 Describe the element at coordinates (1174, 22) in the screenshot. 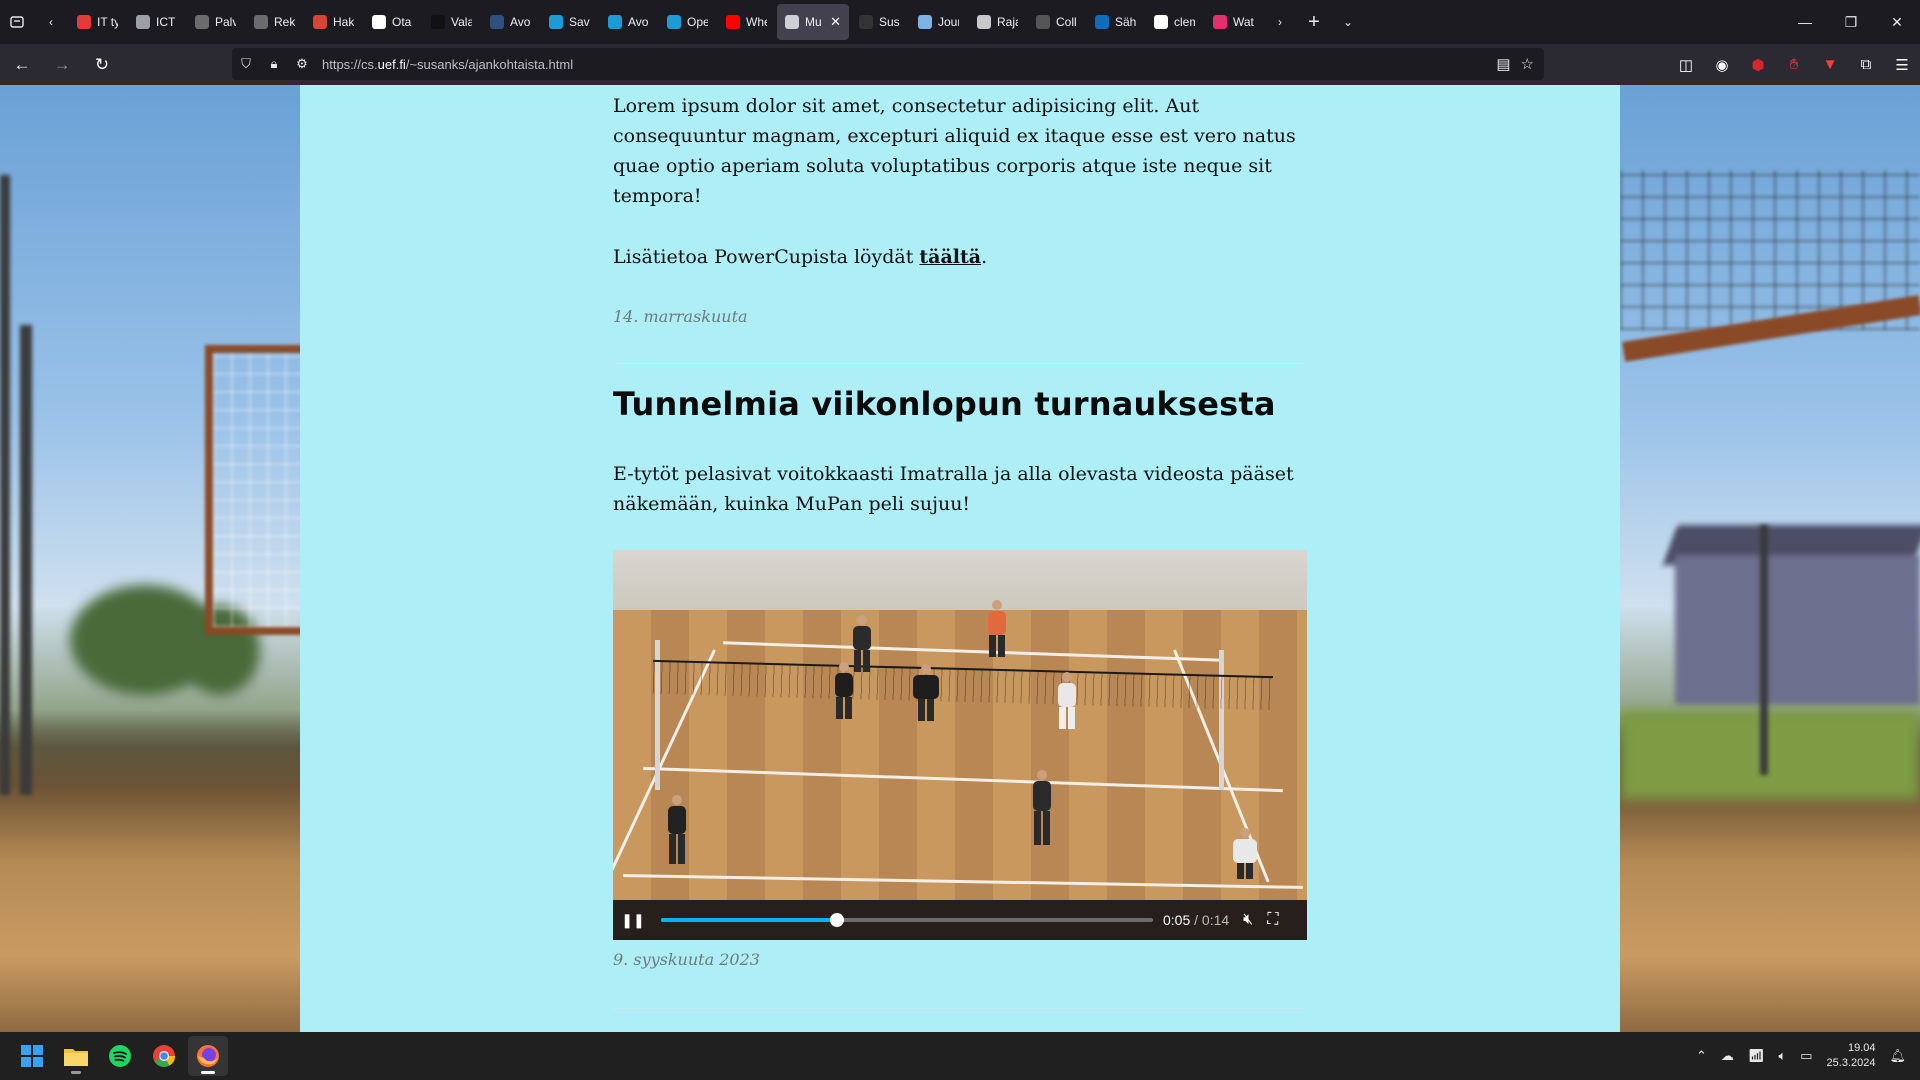

I see `browser-tab: cleme` at that location.